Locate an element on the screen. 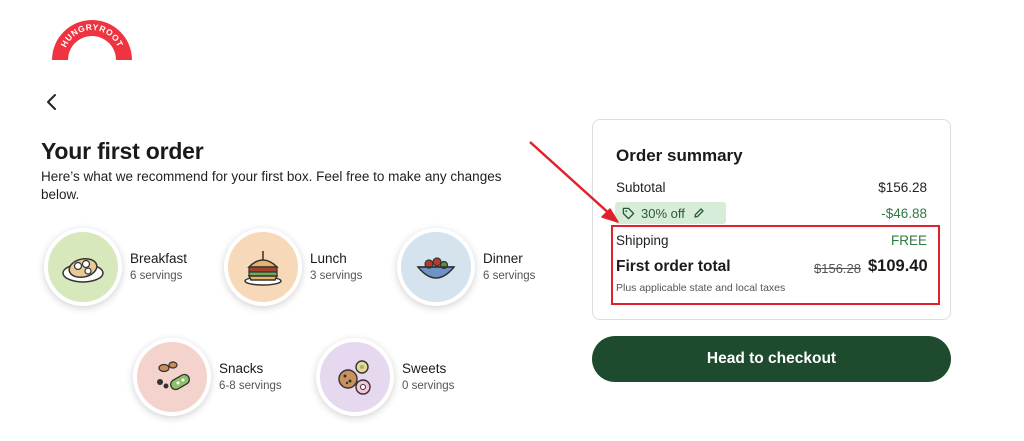  page-title: Your first order is located at coordinates (122, 151).